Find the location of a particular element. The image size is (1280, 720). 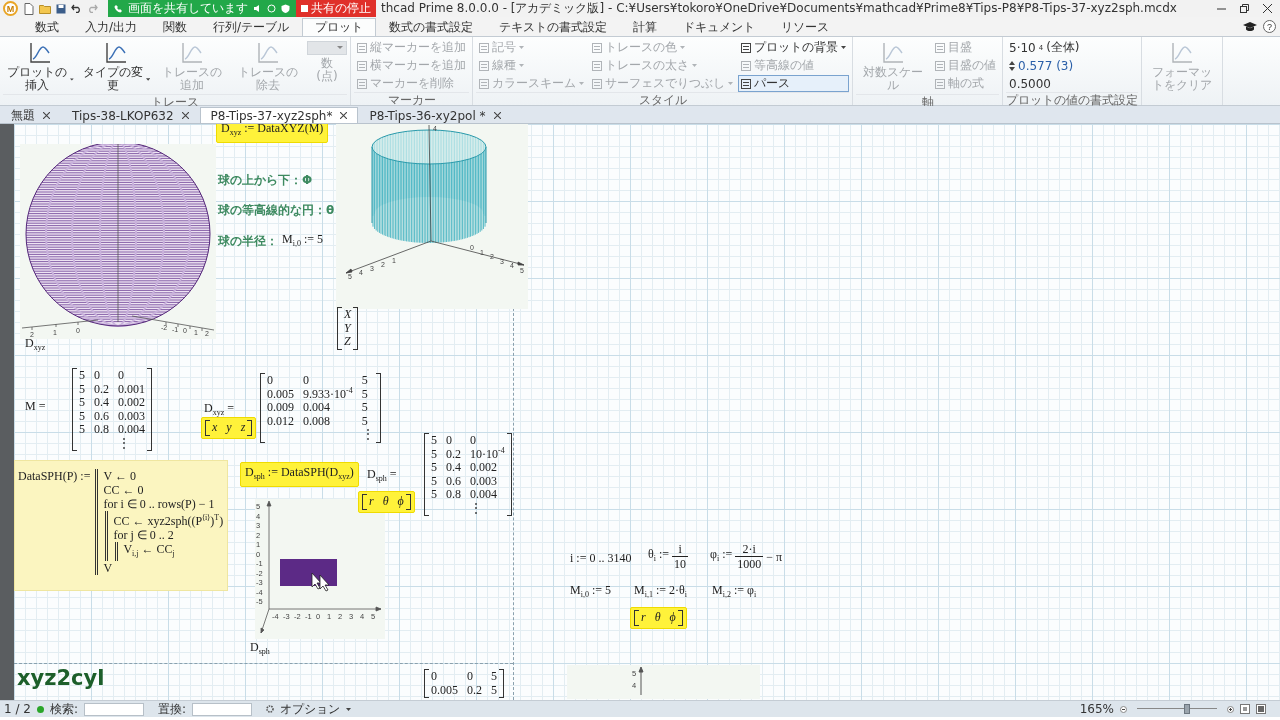

phone-icon is located at coordinates (118, 8).